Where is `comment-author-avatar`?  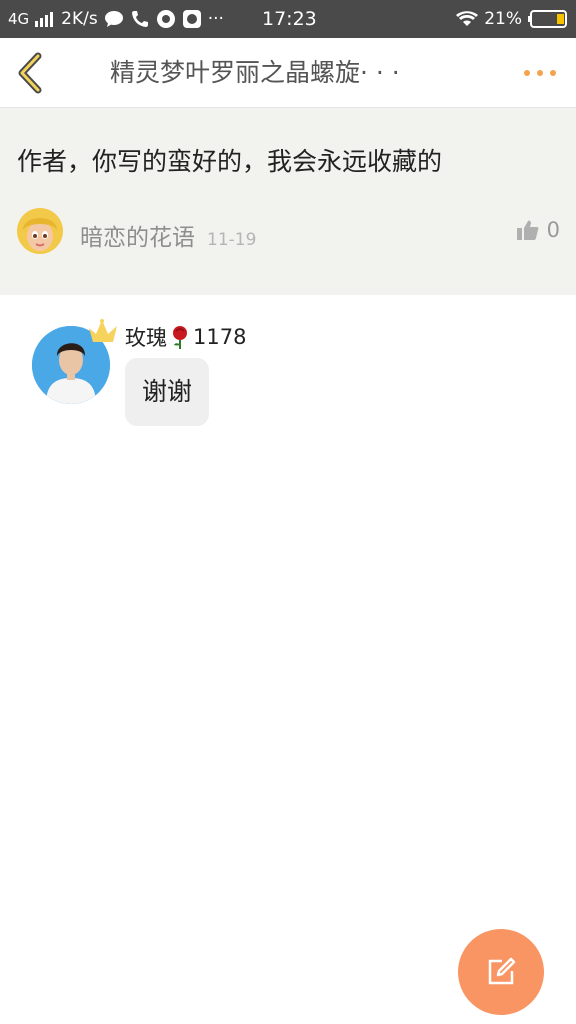
comment-author-avatar is located at coordinates (40, 231).